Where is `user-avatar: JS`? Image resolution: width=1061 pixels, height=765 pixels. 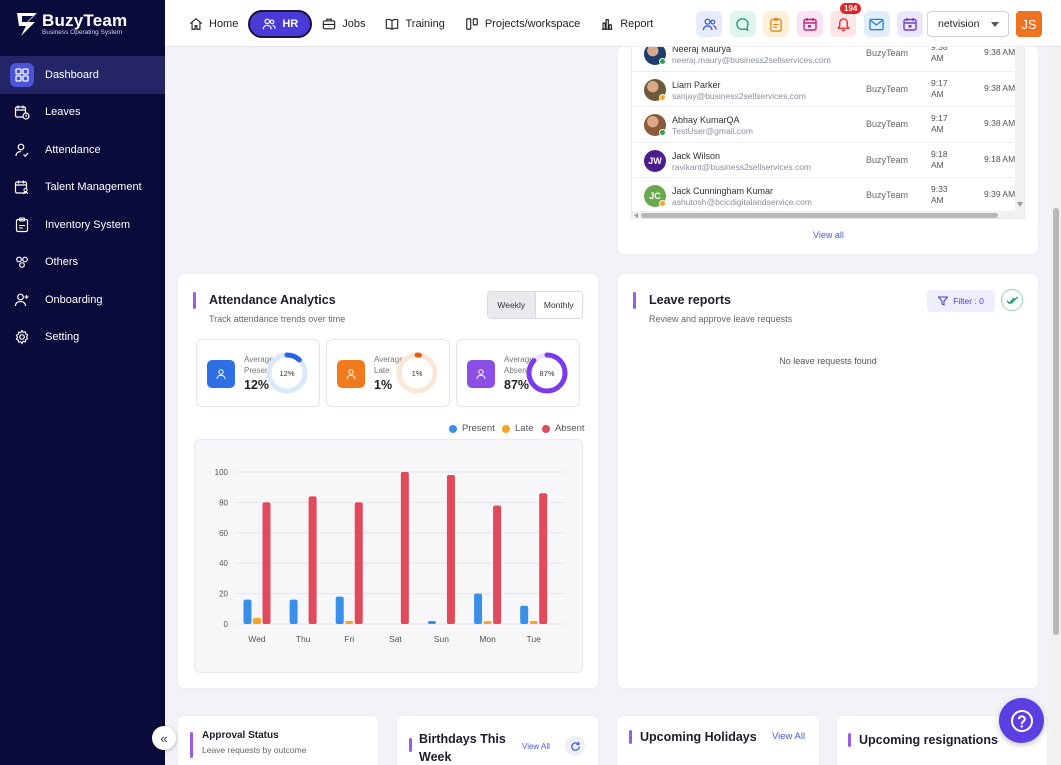
user-avatar: JS is located at coordinates (1029, 24).